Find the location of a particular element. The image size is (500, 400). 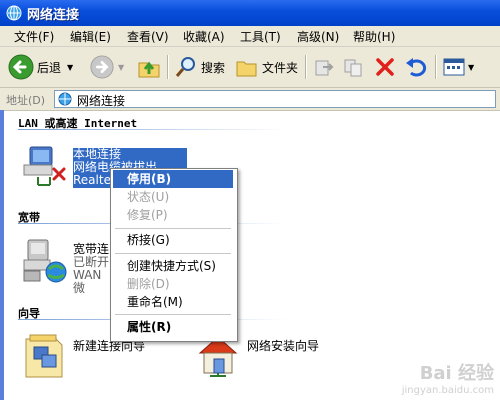

menu-item-create-shortcut: 创建快捷方式(S) is located at coordinates (173, 266).